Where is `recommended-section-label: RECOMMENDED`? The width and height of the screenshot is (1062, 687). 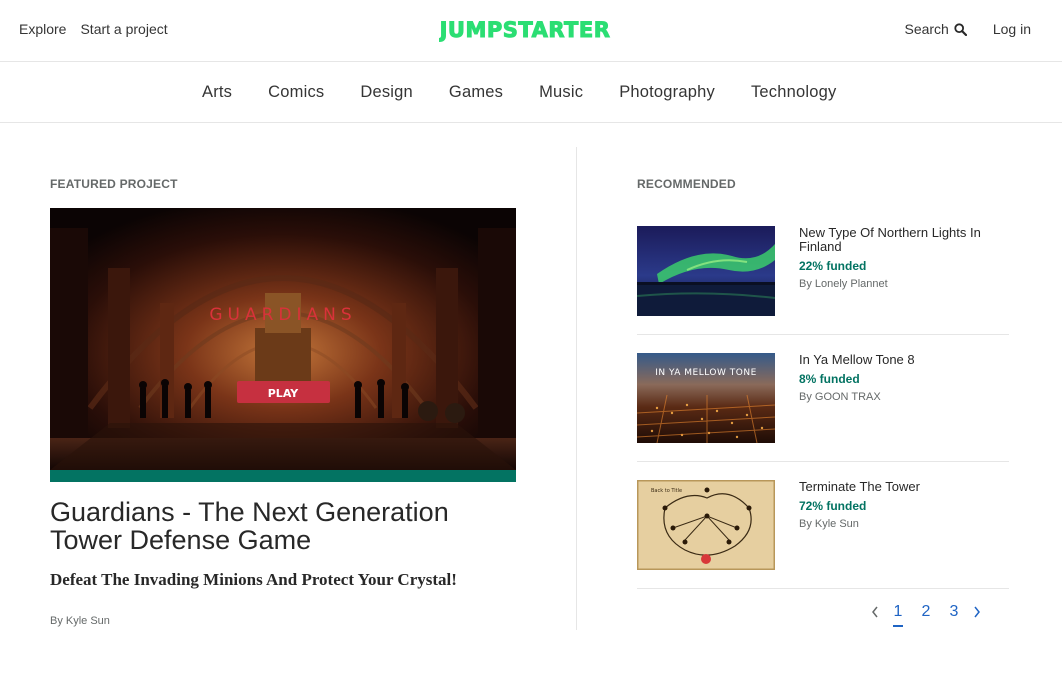
recommended-section-label: RECOMMENDED is located at coordinates (686, 184).